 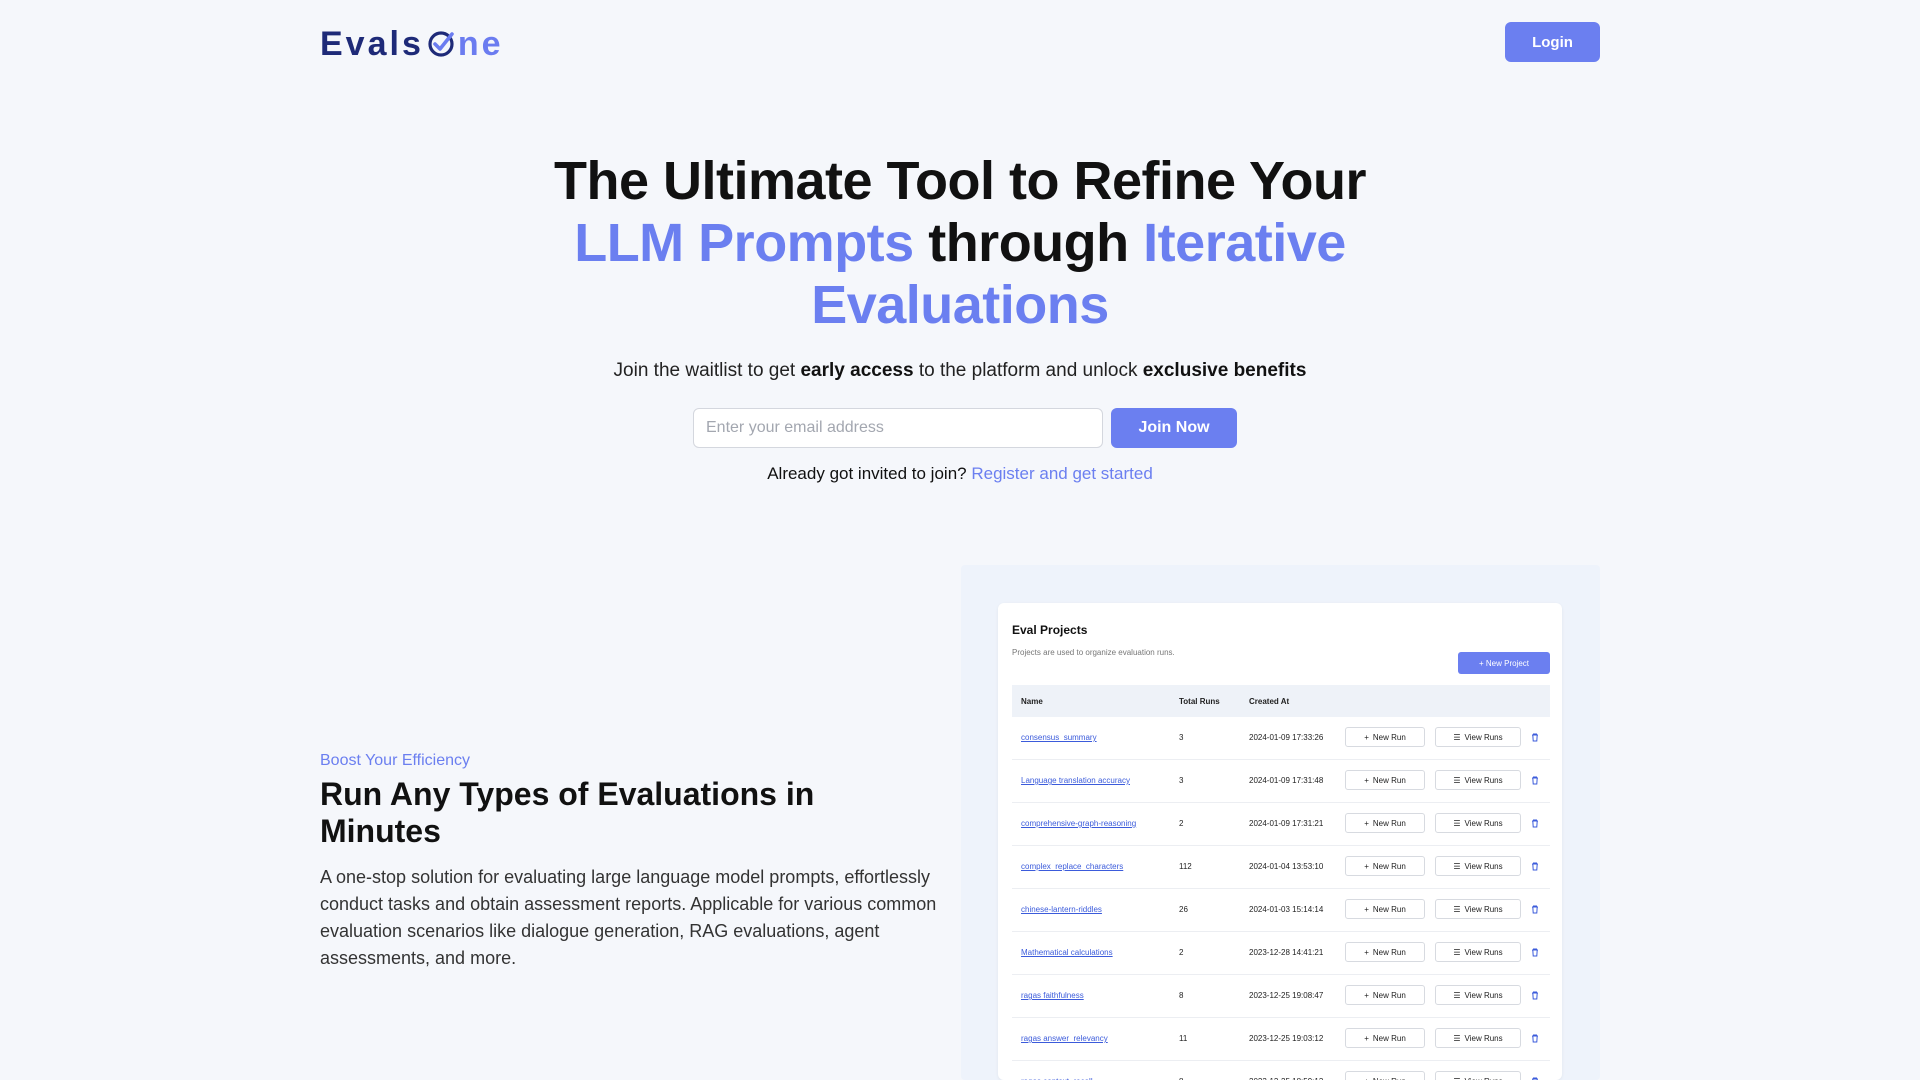 I want to click on waitlist-form: Join Now, so click(x=965, y=429).